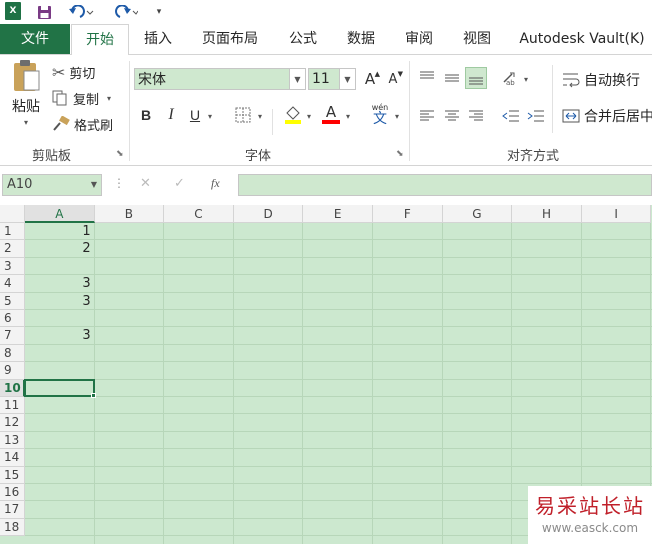 The height and width of the screenshot is (544, 652). Describe the element at coordinates (408, 214) in the screenshot. I see `column-header-f: F` at that location.